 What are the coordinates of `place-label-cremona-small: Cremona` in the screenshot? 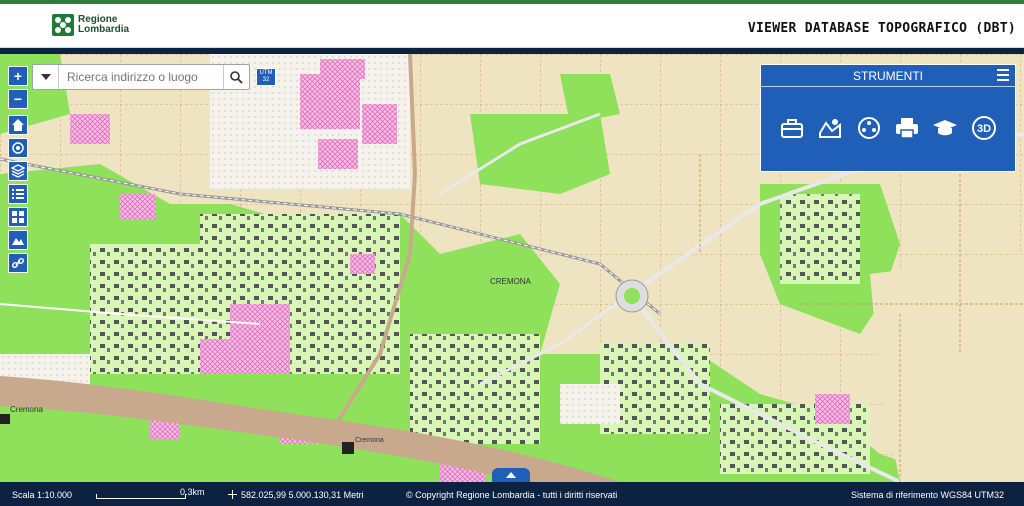 It's located at (369, 440).